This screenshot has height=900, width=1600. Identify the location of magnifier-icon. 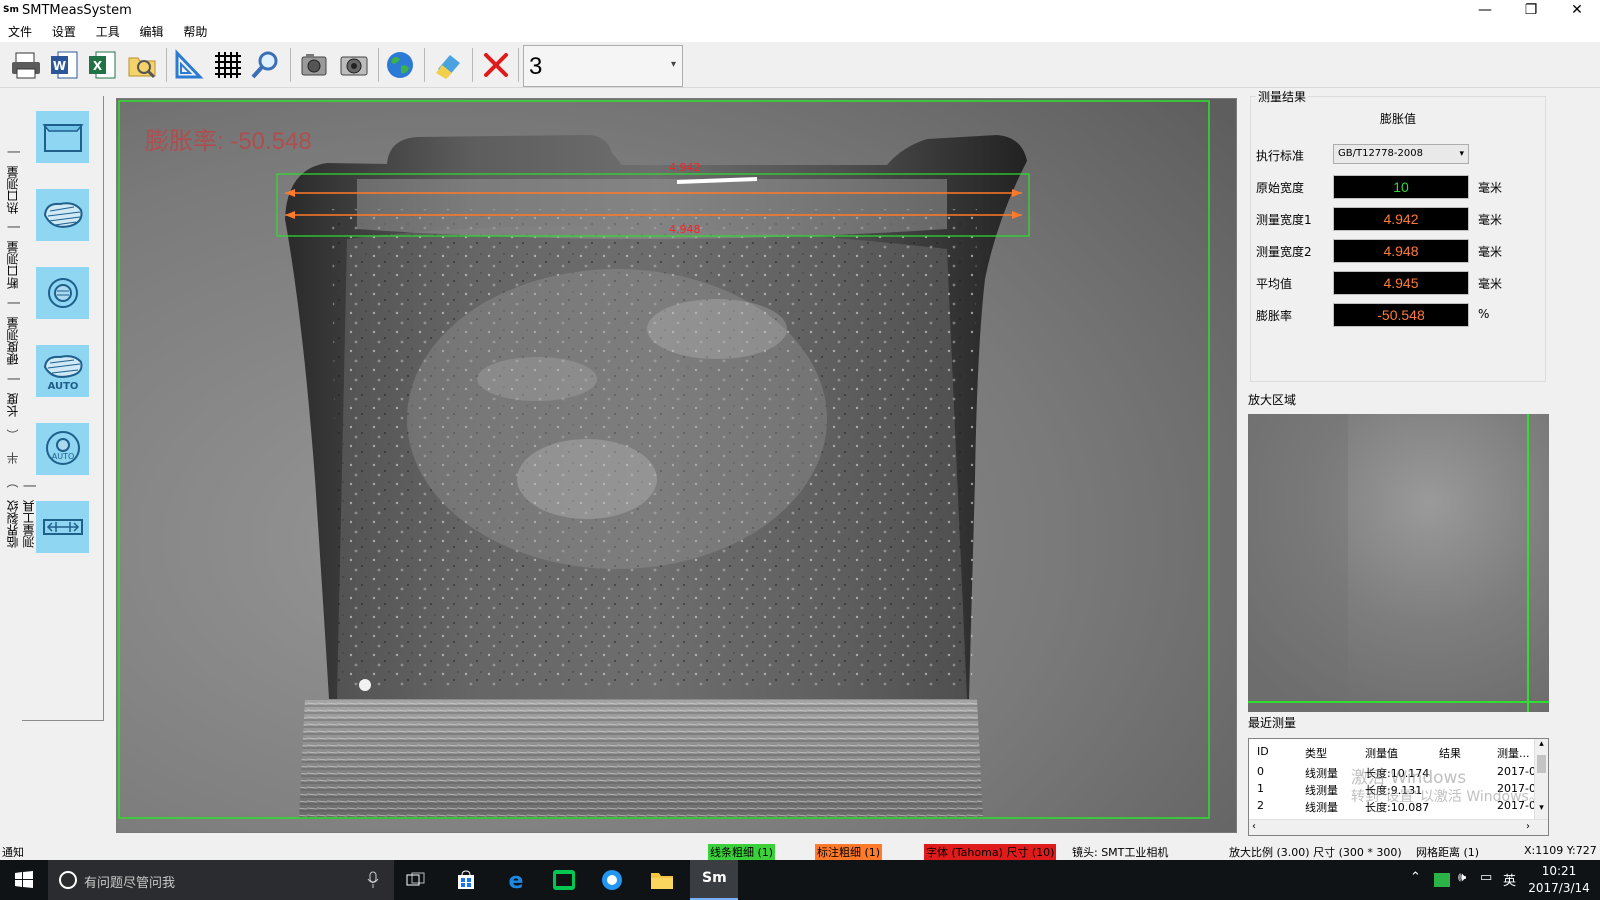
(264, 65).